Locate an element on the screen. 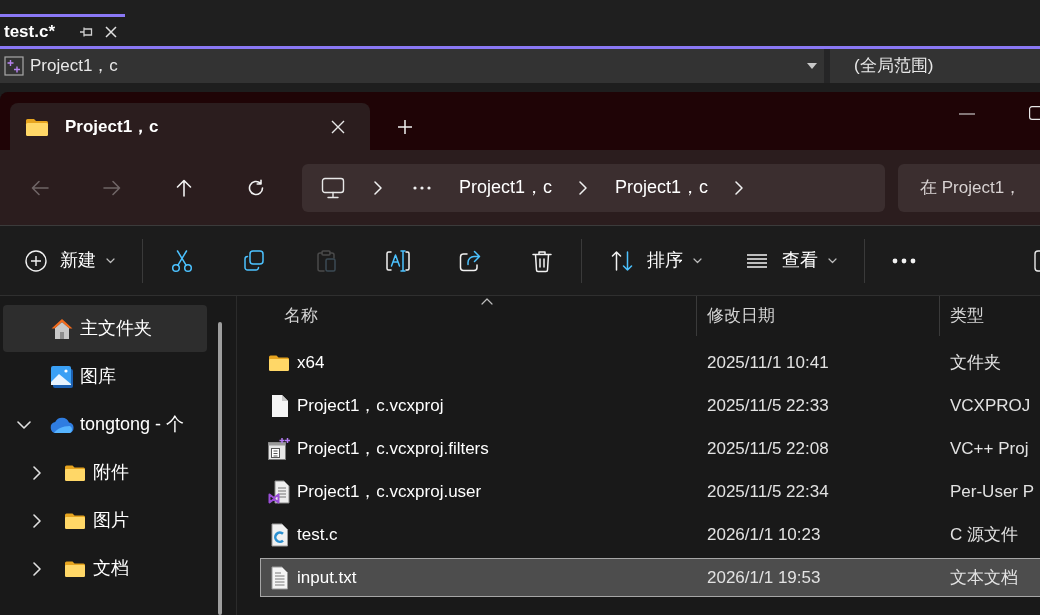 The width and height of the screenshot is (1040, 615). file-type: Per-User P is located at coordinates (992, 491).